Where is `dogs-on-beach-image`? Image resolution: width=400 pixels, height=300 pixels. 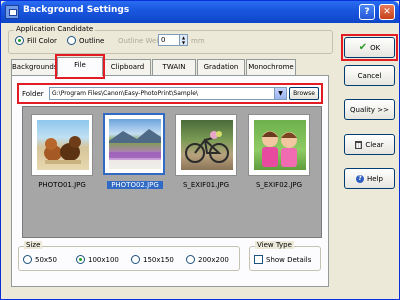
dogs-on-beach-image is located at coordinates (63, 145).